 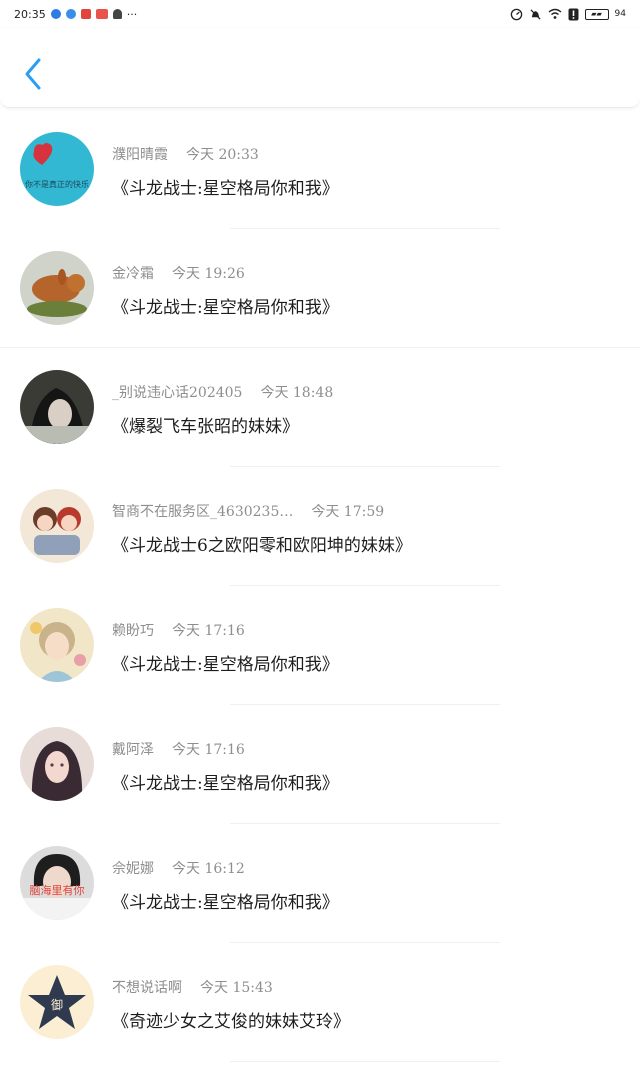 I want to click on avatar: 你不是真正的快乐, so click(x=57, y=169).